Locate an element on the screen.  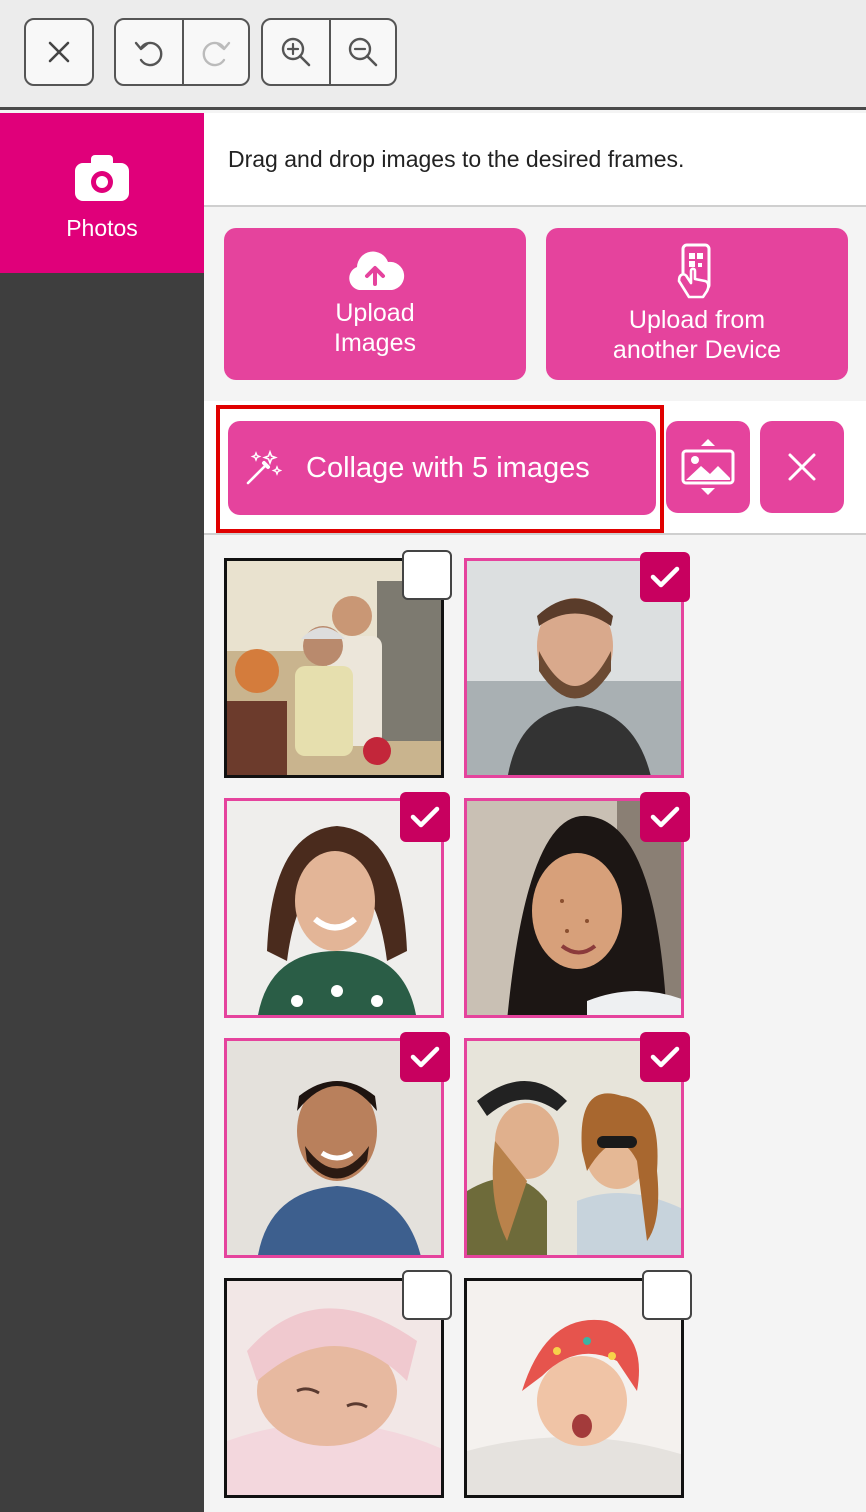
collage-button-label: Collage with 5 images is located at coordinates (448, 467).